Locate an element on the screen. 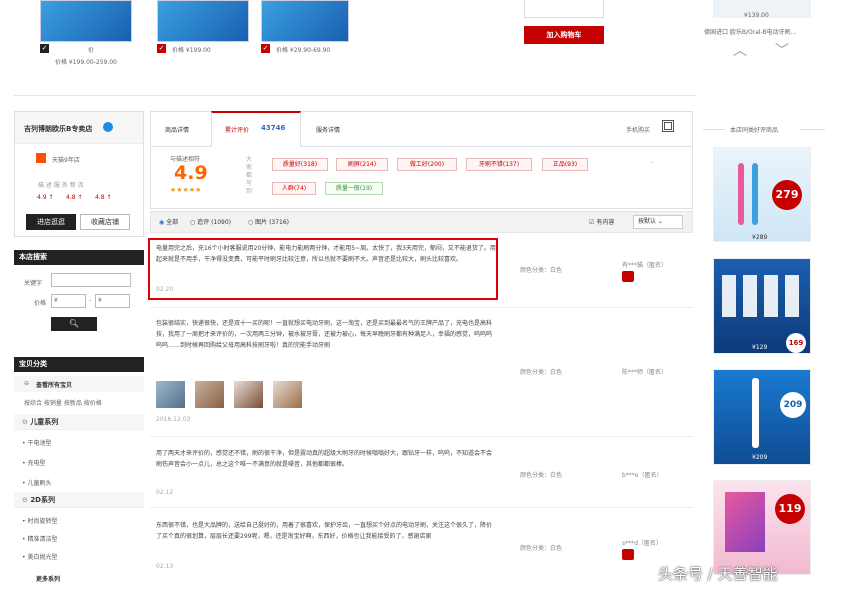  collapse-tags-icon: ⌄ is located at coordinates (652, 161).